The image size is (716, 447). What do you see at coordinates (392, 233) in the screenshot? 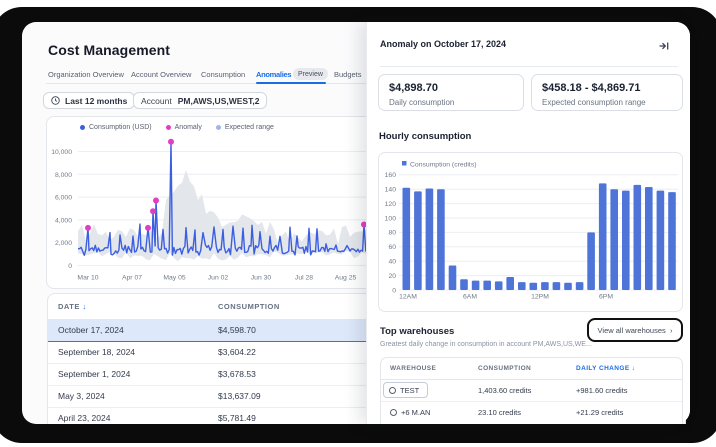
I see `svg-text: 80` at bounding box center [392, 233].